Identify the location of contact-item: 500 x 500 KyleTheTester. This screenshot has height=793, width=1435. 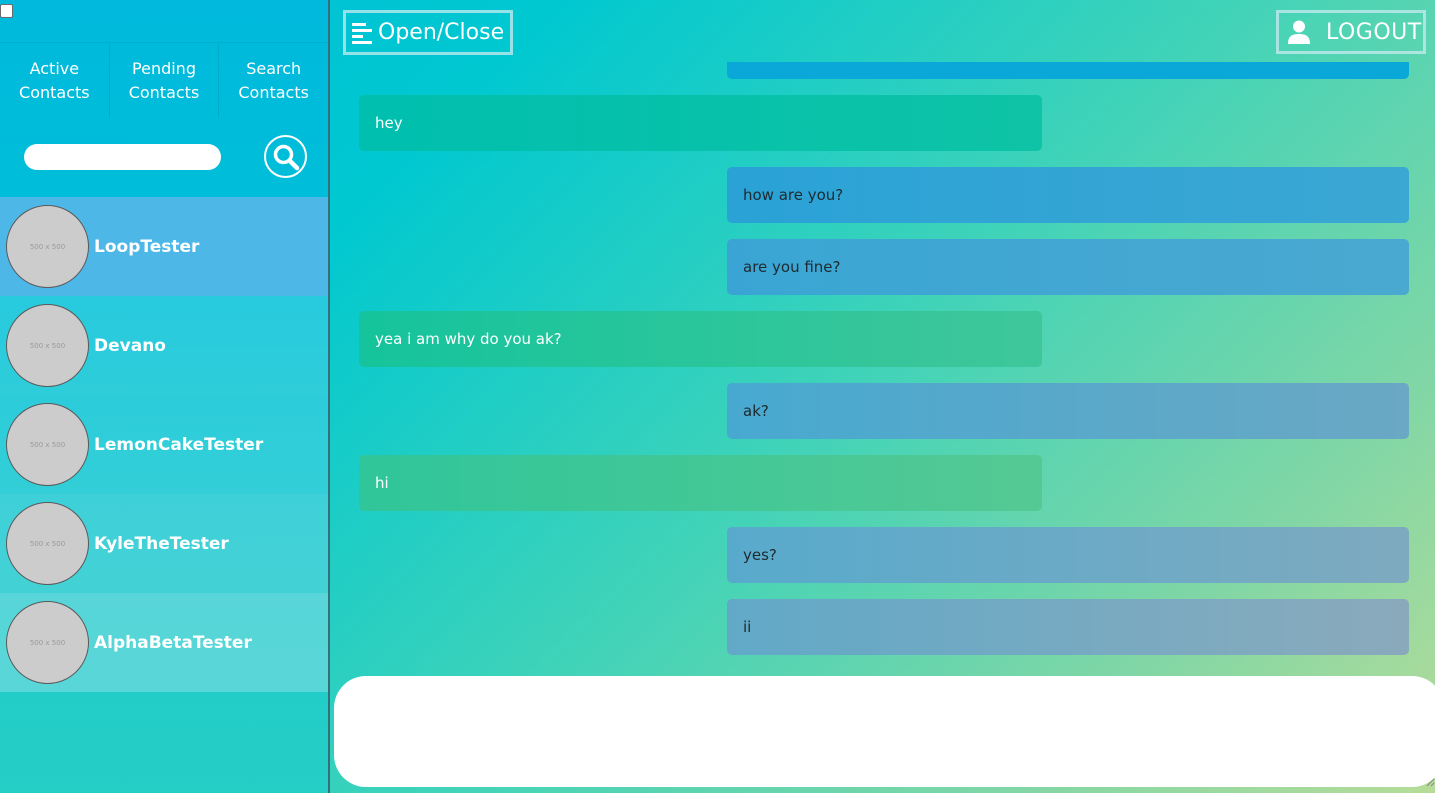
(164, 543).